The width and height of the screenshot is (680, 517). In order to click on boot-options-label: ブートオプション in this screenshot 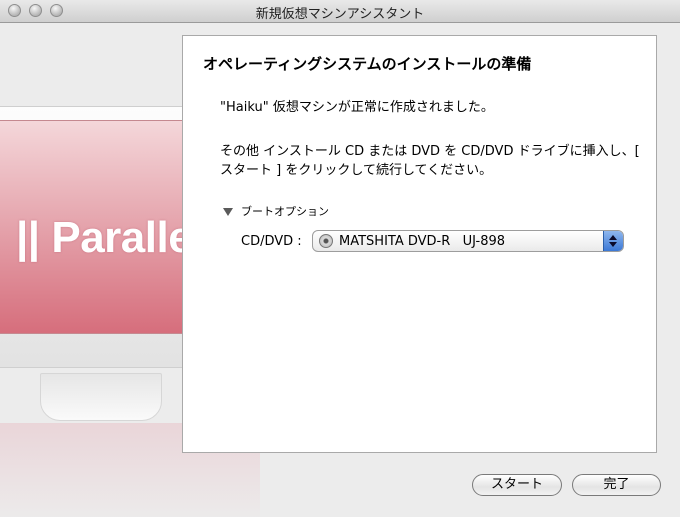, I will do `click(285, 211)`.